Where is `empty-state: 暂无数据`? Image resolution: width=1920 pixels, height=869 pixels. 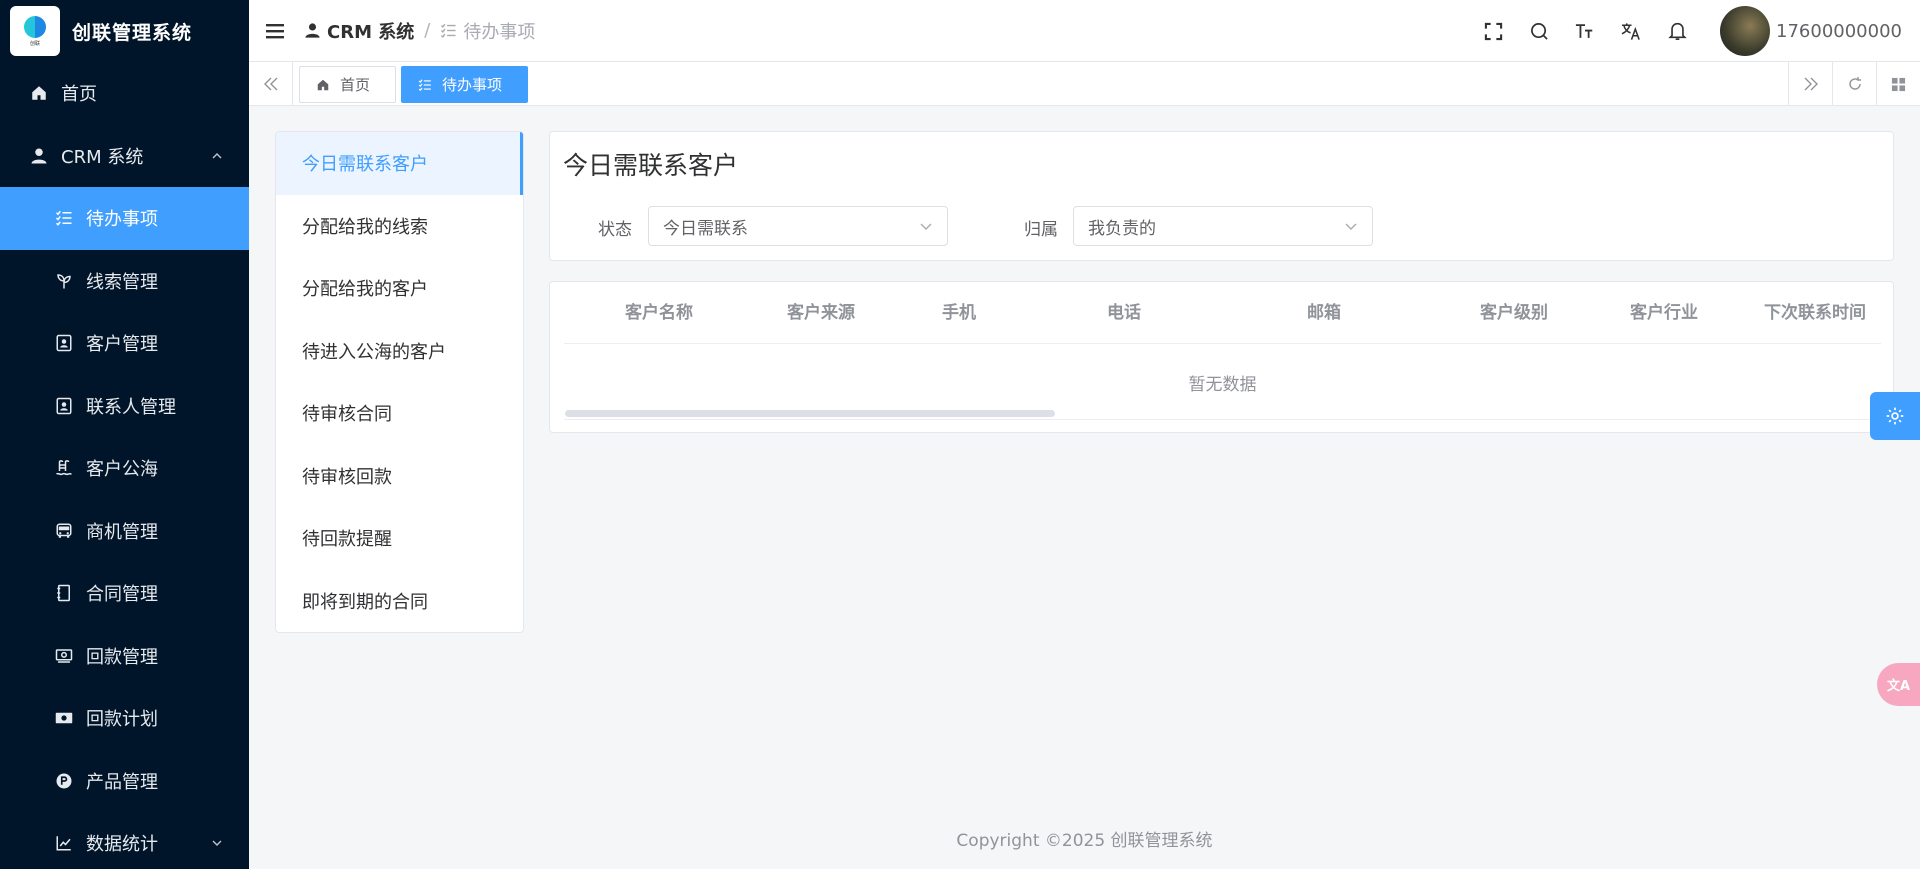 empty-state: 暂无数据 is located at coordinates (1222, 385).